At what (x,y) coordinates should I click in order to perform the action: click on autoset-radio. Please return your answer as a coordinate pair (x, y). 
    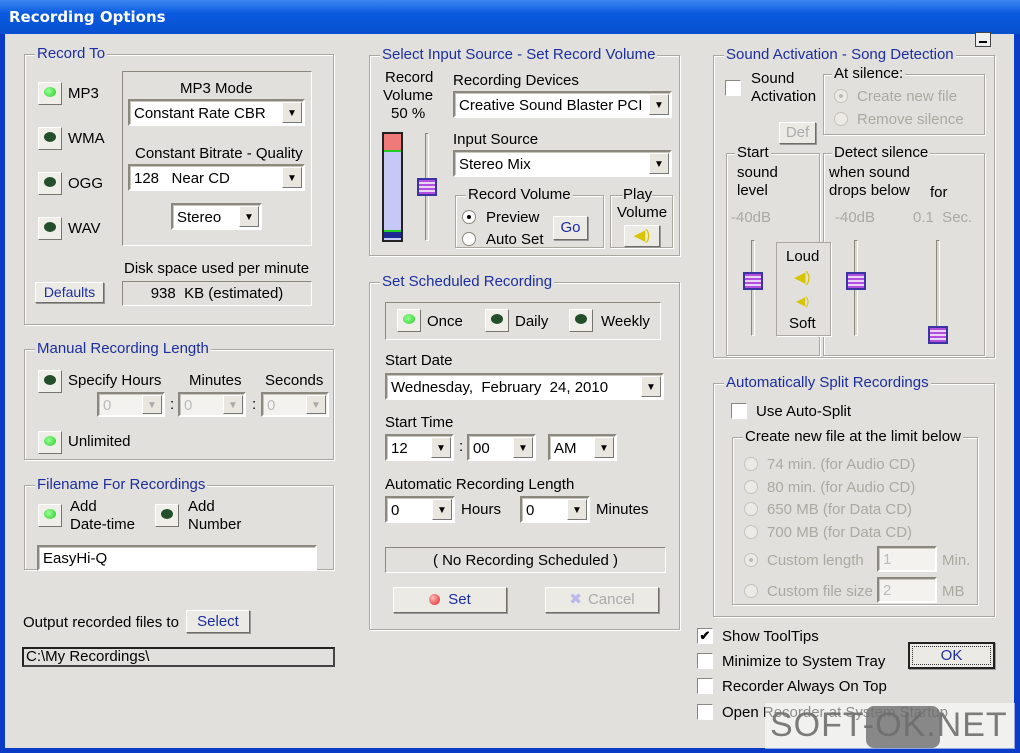
    Looking at the image, I should click on (469, 239).